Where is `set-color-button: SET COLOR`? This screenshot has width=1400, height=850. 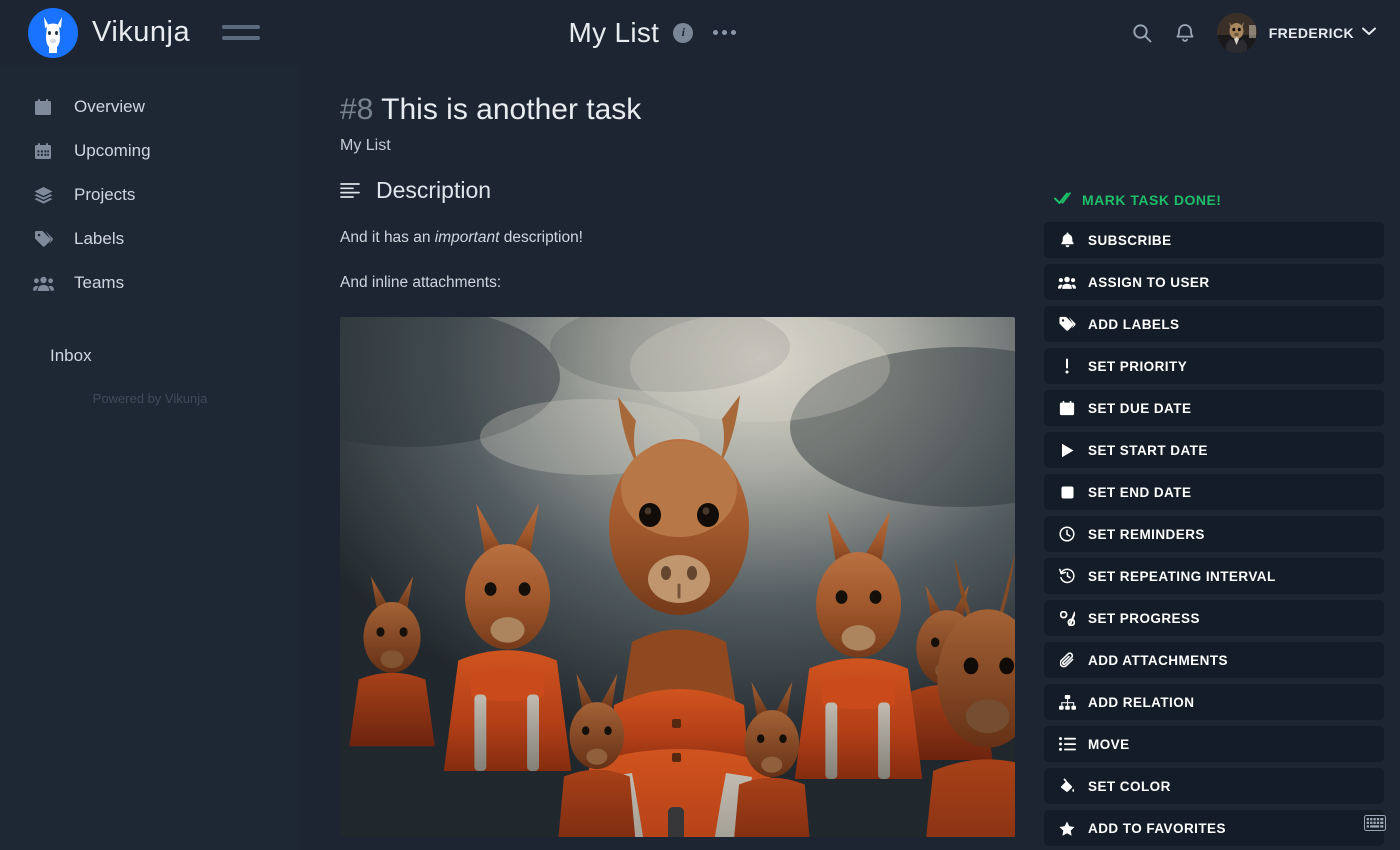 set-color-button: SET COLOR is located at coordinates (1214, 786).